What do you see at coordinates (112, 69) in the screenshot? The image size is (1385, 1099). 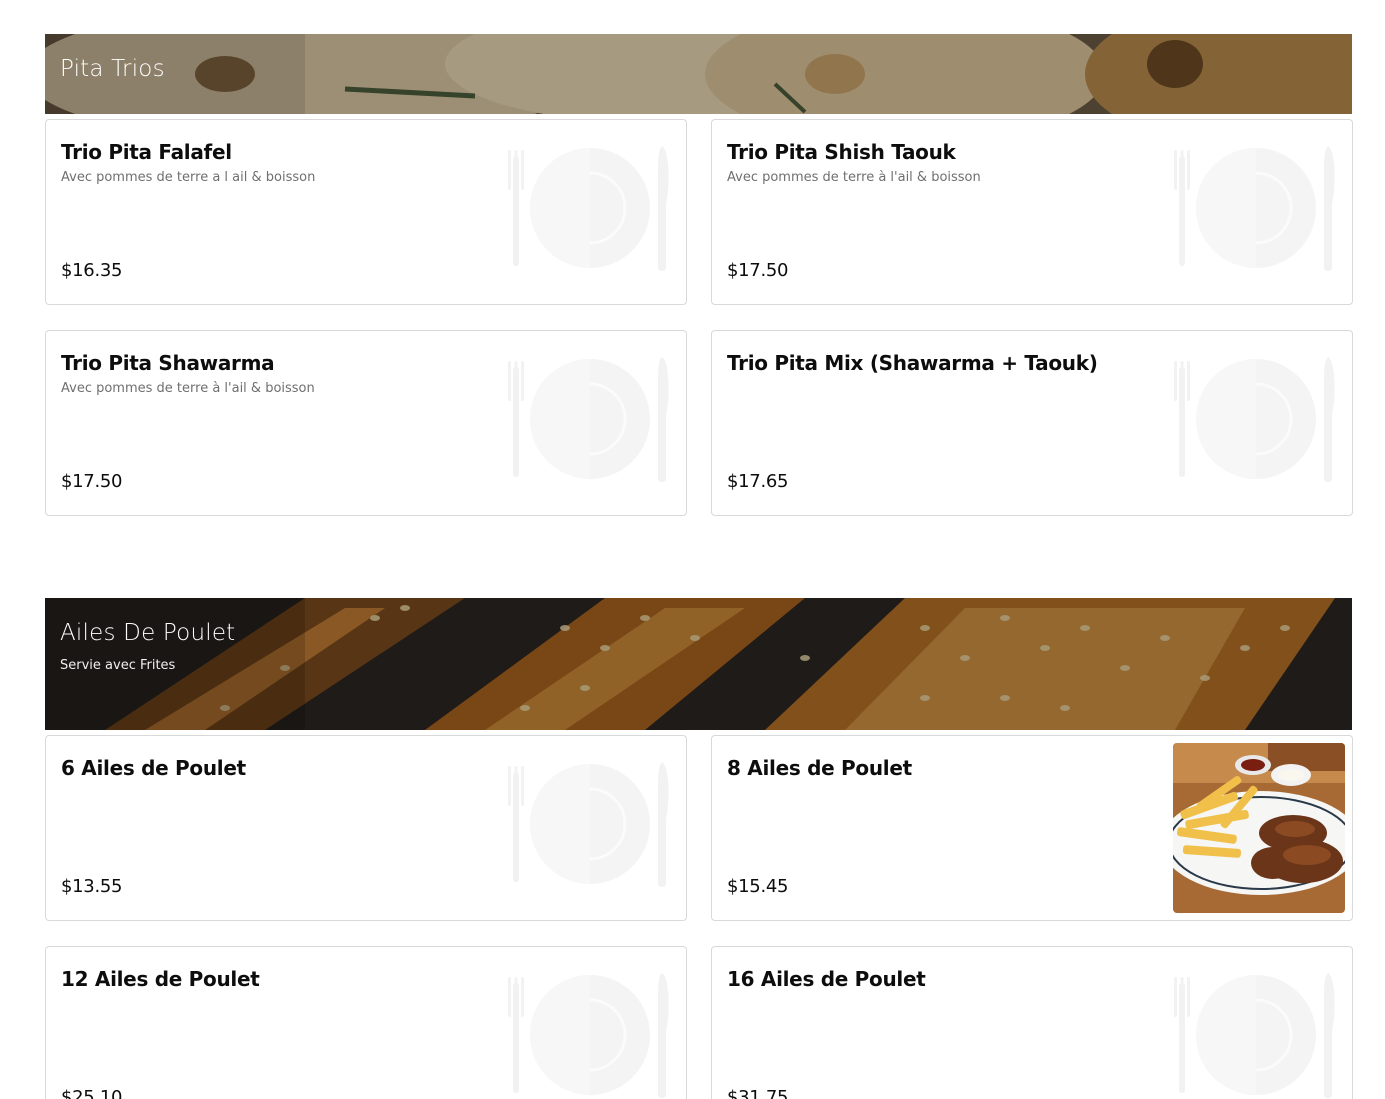 I see `section-title: Pita Trios` at bounding box center [112, 69].